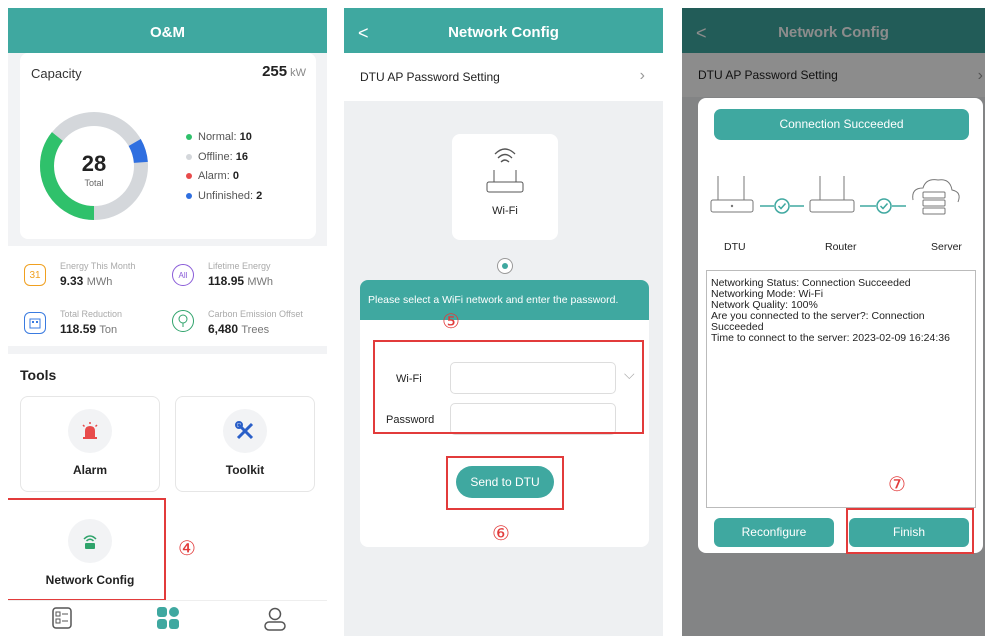  I want to click on stat-number: 6,480, so click(223, 329).